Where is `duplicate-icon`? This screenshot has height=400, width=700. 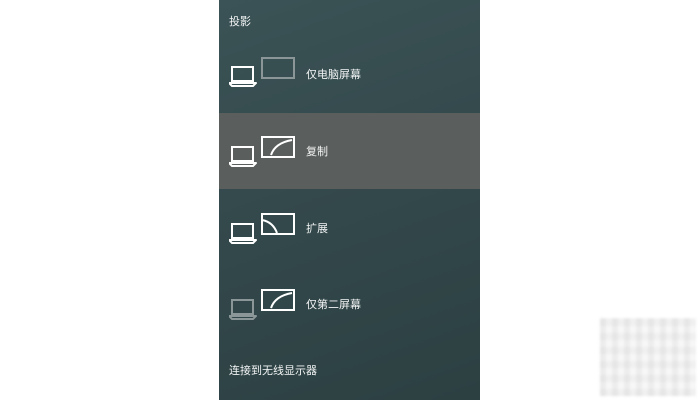 duplicate-icon is located at coordinates (262, 151).